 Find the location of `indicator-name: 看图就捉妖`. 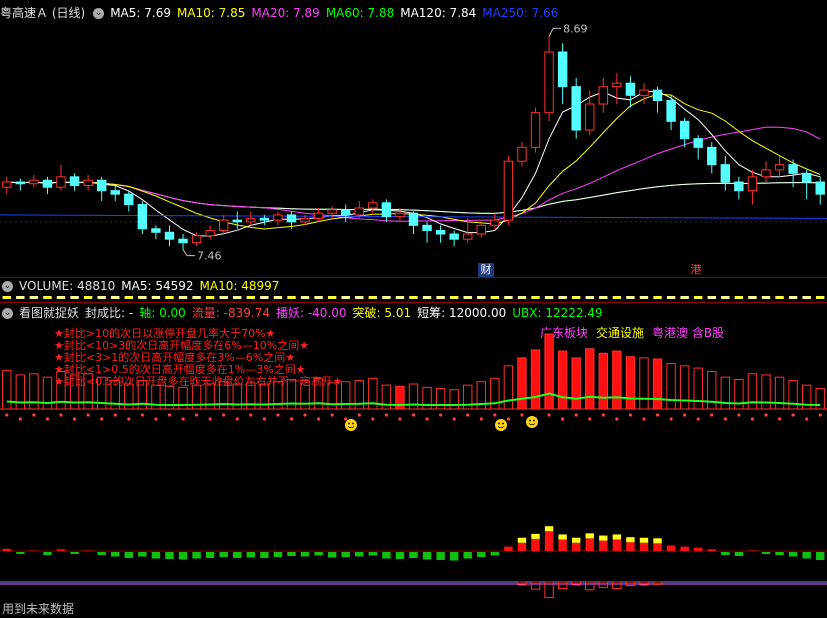

indicator-name: 看图就捉妖 is located at coordinates (49, 313).